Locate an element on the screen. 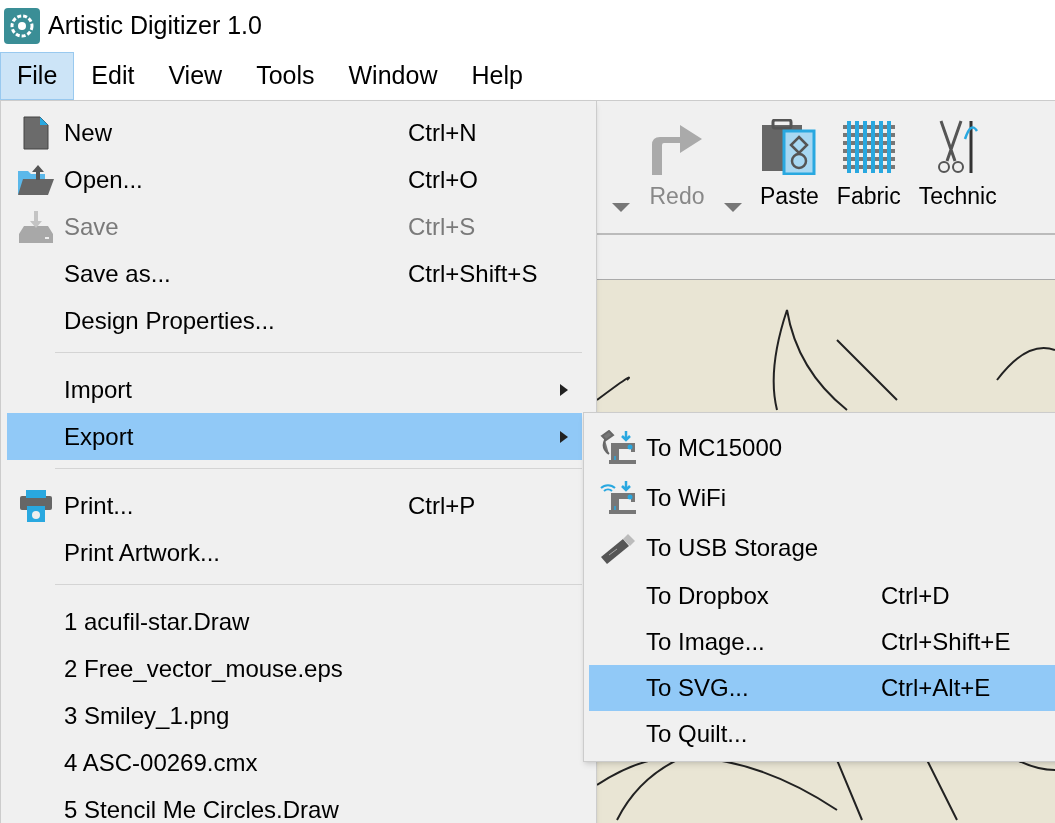  menu-item: Save as... Ctrl+Shift+S is located at coordinates (294, 273).